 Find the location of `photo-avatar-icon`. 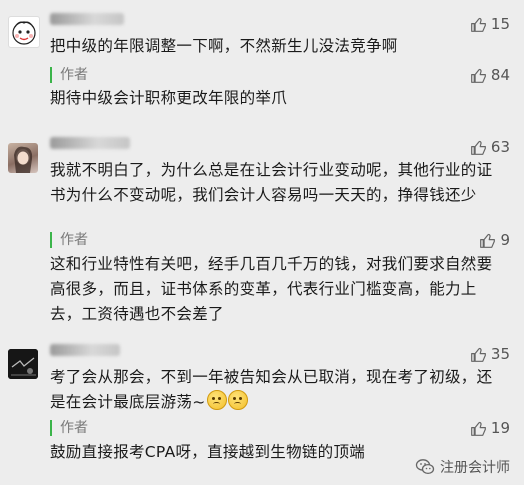

photo-avatar-icon is located at coordinates (23, 159).